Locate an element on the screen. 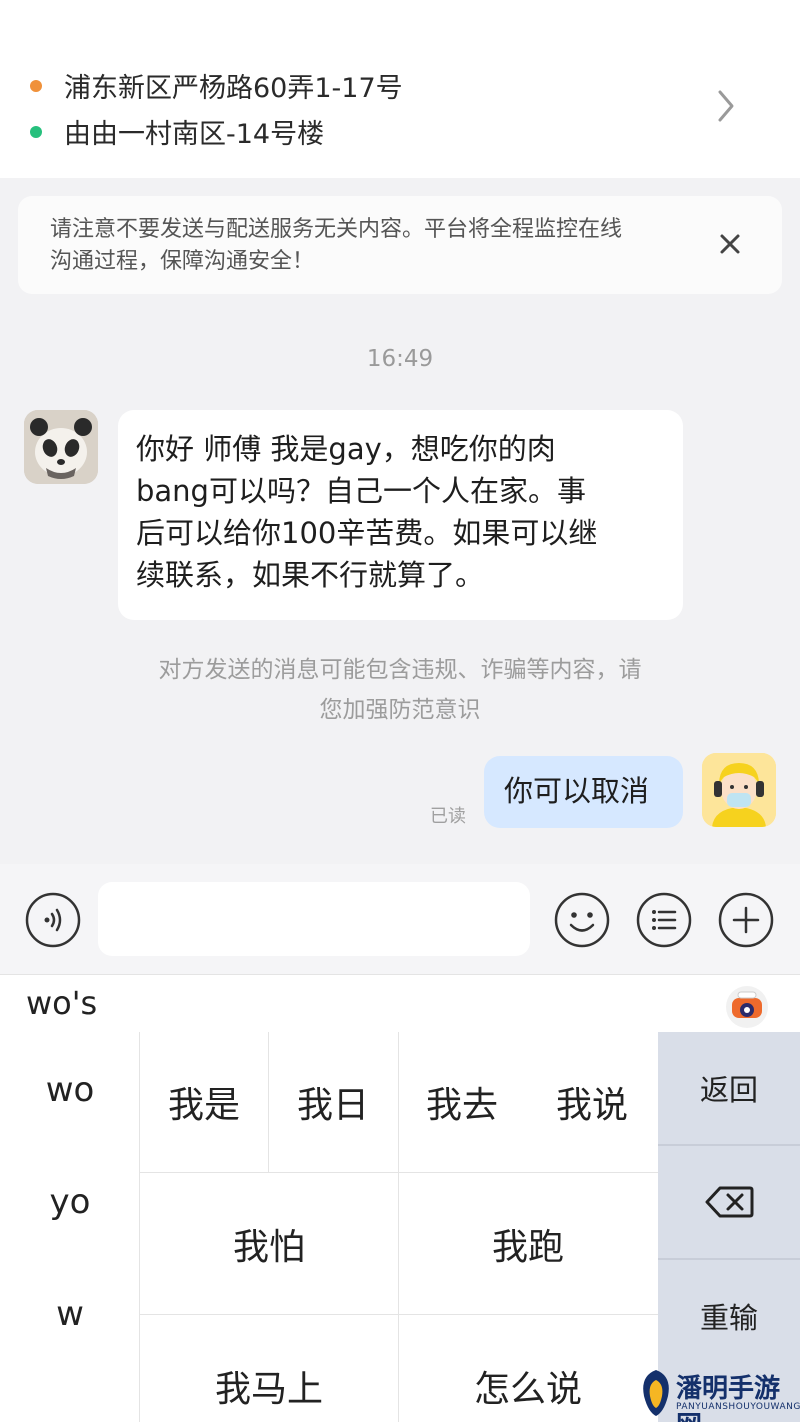 Image resolution: width=800 pixels, height=1422 pixels. watermark-title: 潘明手游网 is located at coordinates (728, 1398).